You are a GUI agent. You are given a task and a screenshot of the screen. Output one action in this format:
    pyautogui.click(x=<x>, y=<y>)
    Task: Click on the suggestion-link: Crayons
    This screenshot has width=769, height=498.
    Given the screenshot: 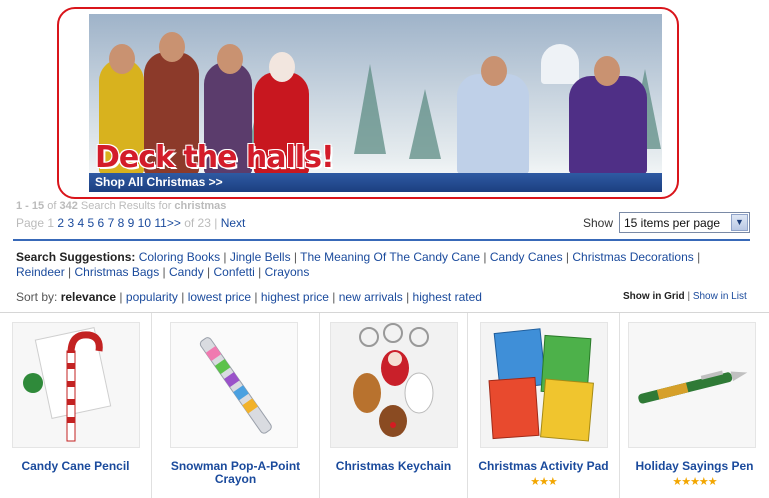 What is the action you would take?
    pyautogui.click(x=287, y=272)
    